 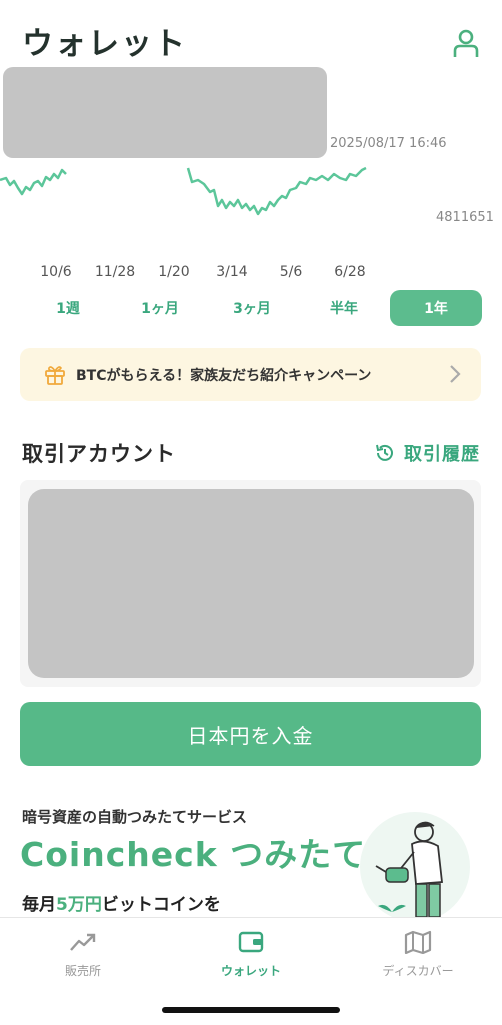 I want to click on history-link: 取引履歴, so click(x=427, y=453).